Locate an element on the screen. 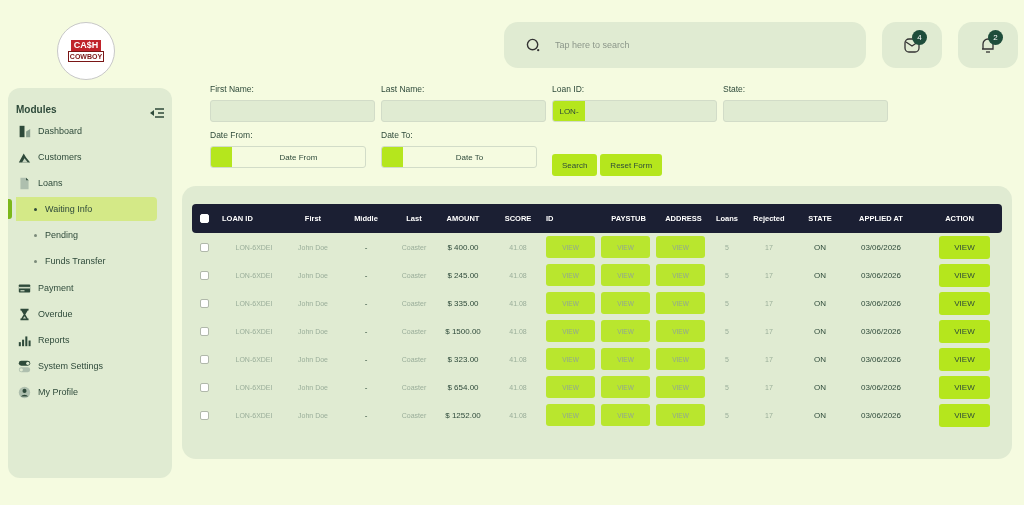 The image size is (1024, 505). table-cell-text: $ 323.00 is located at coordinates (463, 359).